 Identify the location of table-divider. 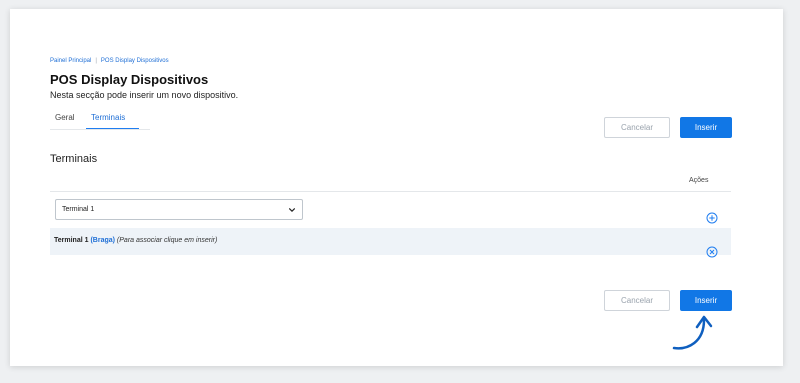
(390, 191).